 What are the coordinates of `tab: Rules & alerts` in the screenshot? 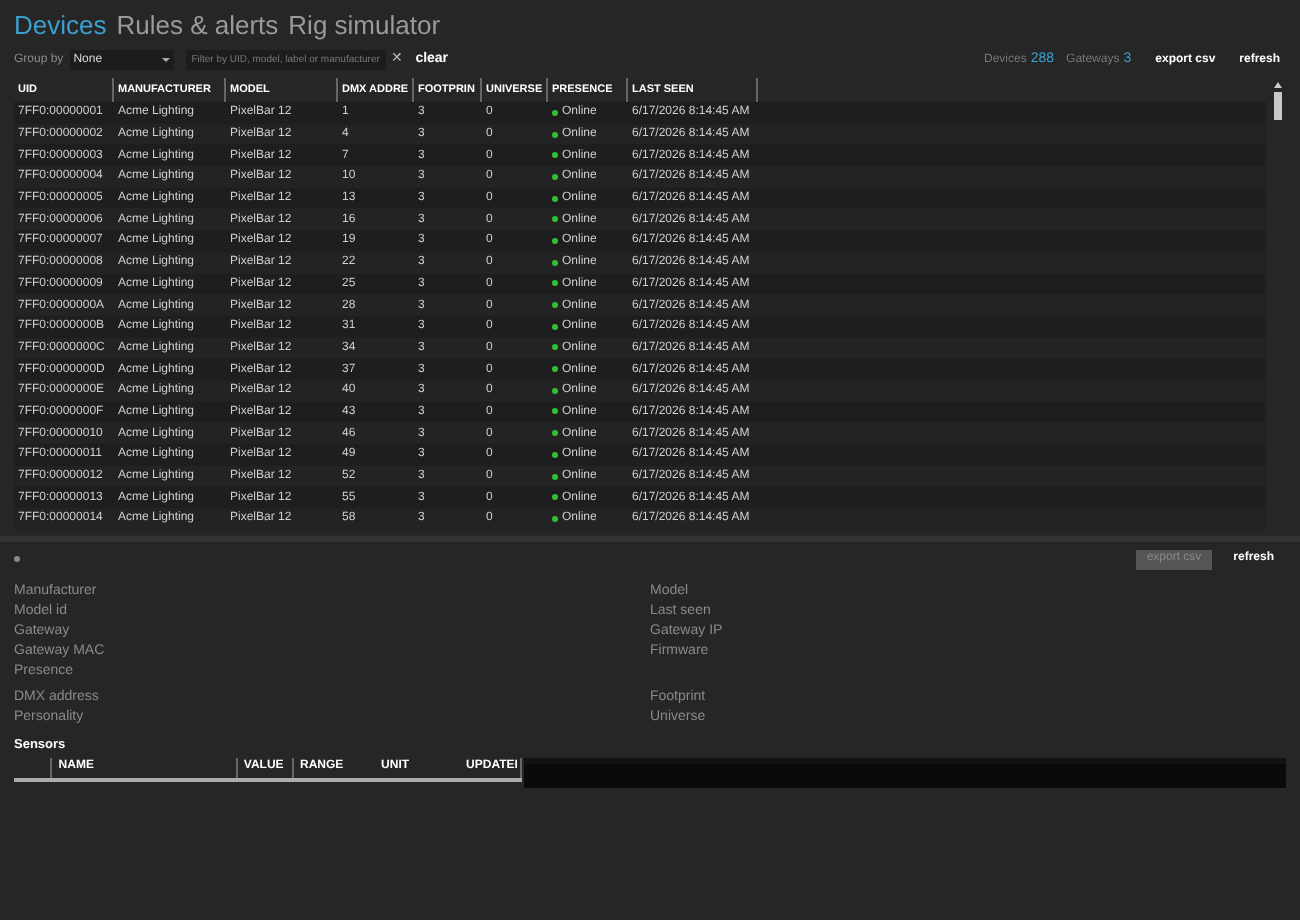 It's located at (197, 25).